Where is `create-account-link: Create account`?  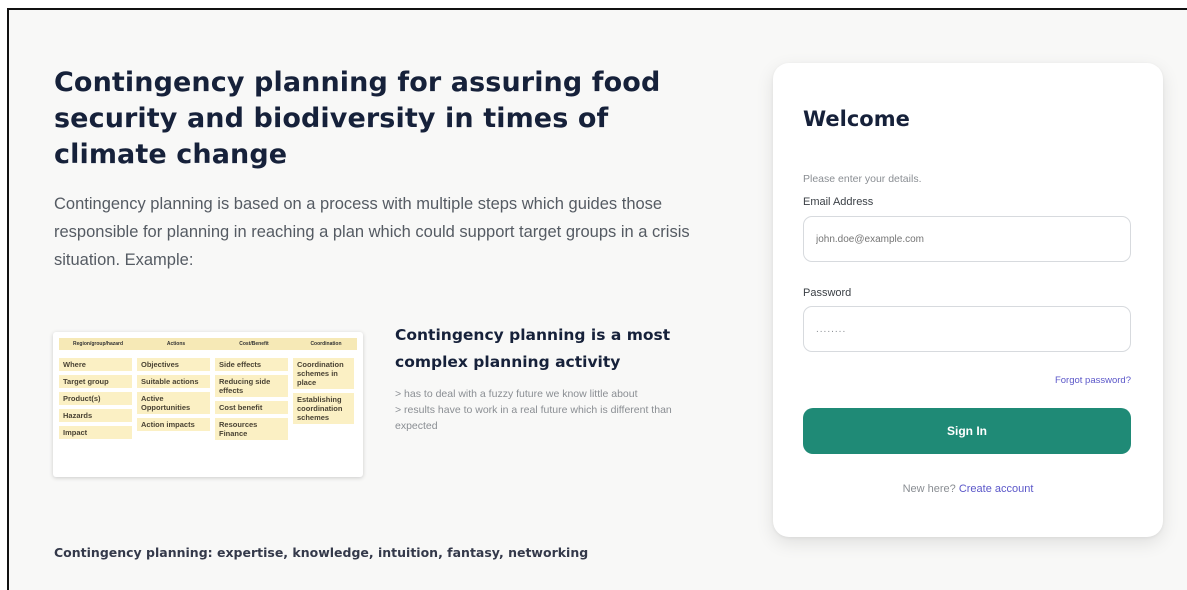
create-account-link: Create account is located at coordinates (996, 489).